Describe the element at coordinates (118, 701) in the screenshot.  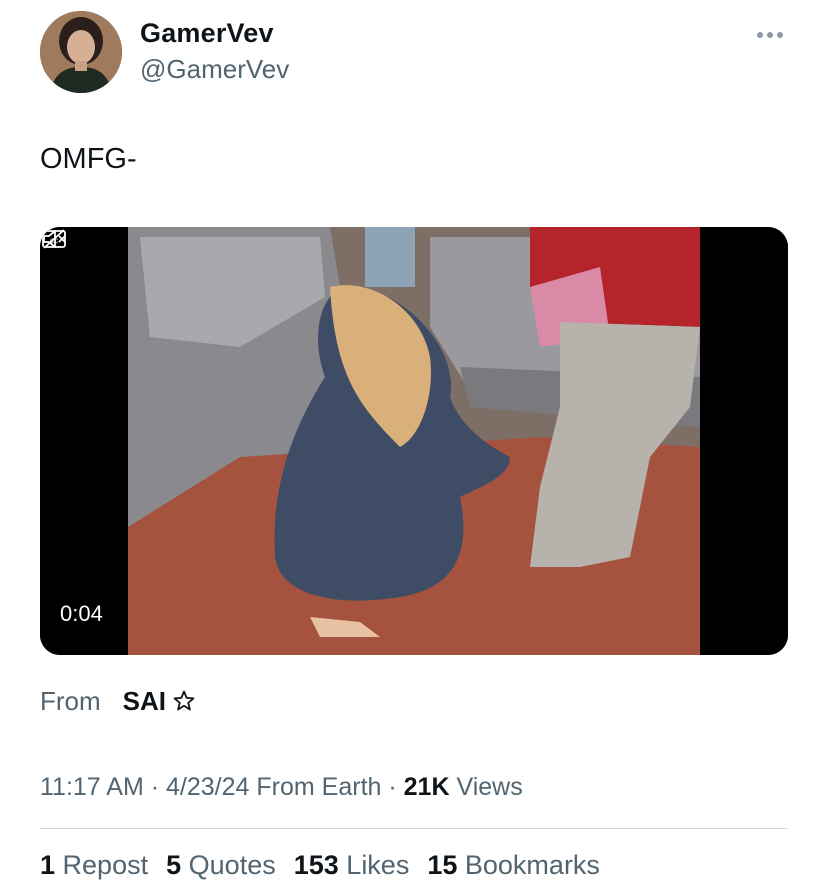
I see `media-source: From SAI` at that location.